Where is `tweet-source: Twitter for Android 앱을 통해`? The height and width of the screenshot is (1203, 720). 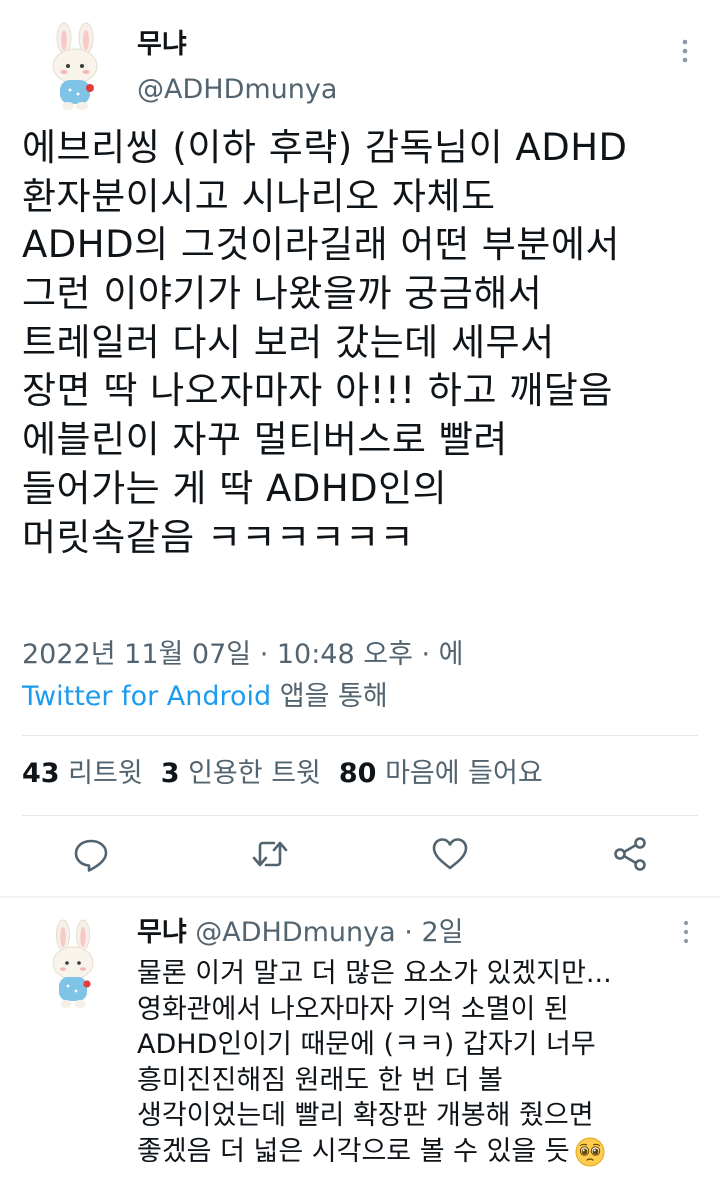
tweet-source: Twitter for Android 앱을 통해 is located at coordinates (205, 697).